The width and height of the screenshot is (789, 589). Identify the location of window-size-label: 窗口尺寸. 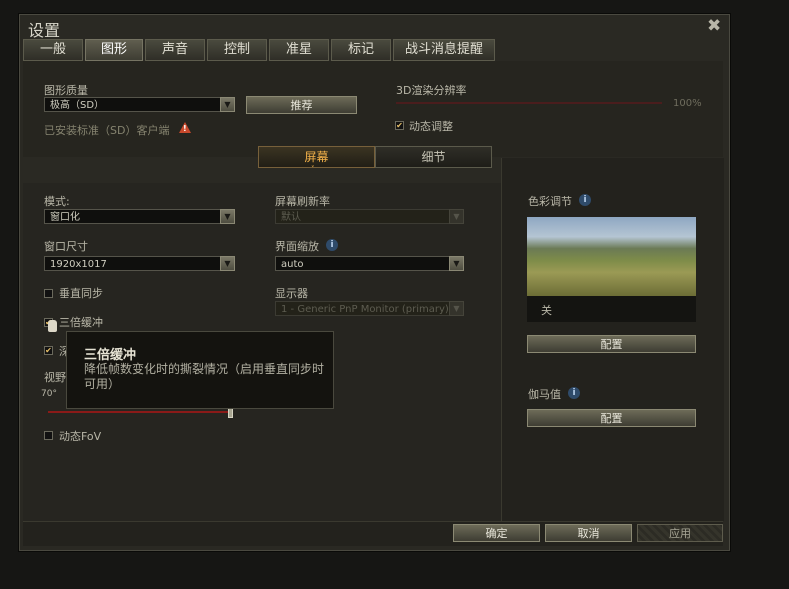
(66, 246).